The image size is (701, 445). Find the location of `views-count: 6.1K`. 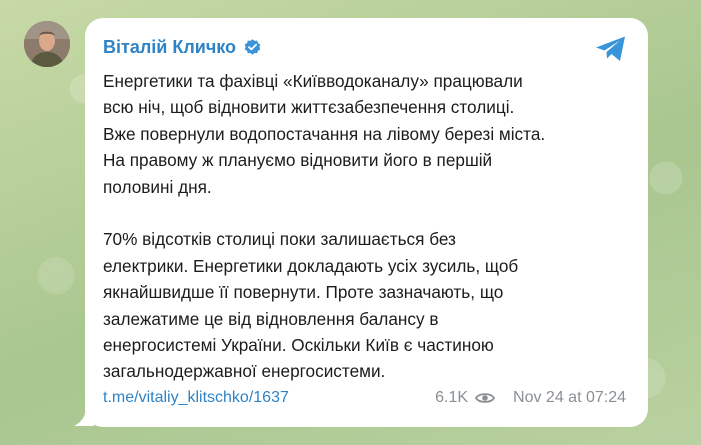

views-count: 6.1K is located at coordinates (452, 397).